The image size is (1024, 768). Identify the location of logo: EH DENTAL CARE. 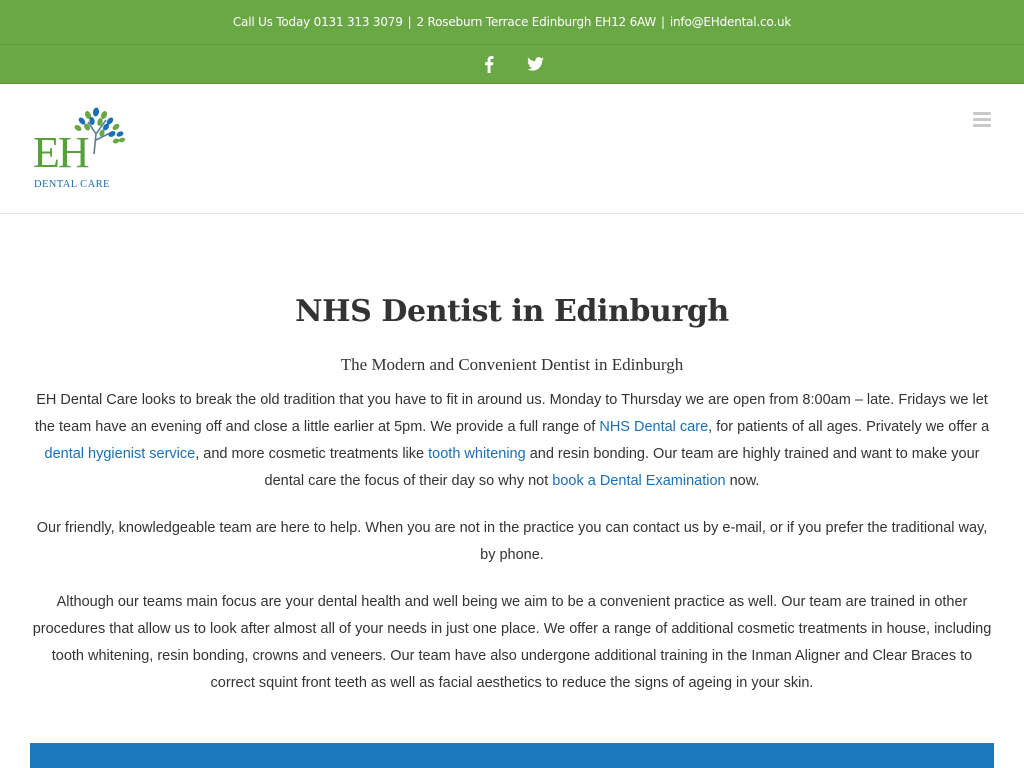
(80, 149).